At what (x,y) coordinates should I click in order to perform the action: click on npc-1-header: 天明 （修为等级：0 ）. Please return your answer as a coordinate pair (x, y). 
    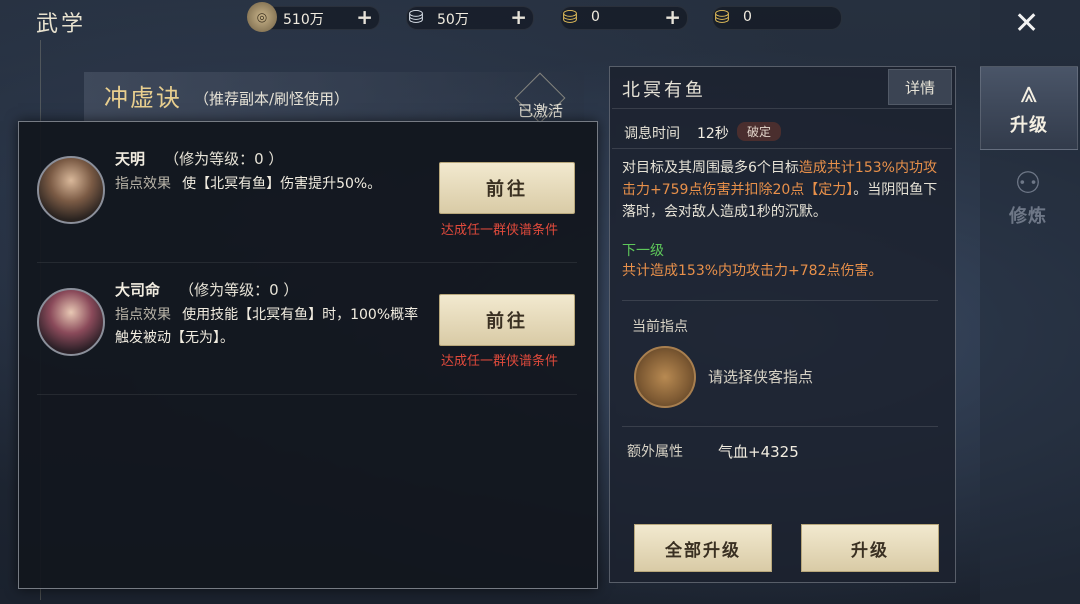
    Looking at the image, I should click on (199, 158).